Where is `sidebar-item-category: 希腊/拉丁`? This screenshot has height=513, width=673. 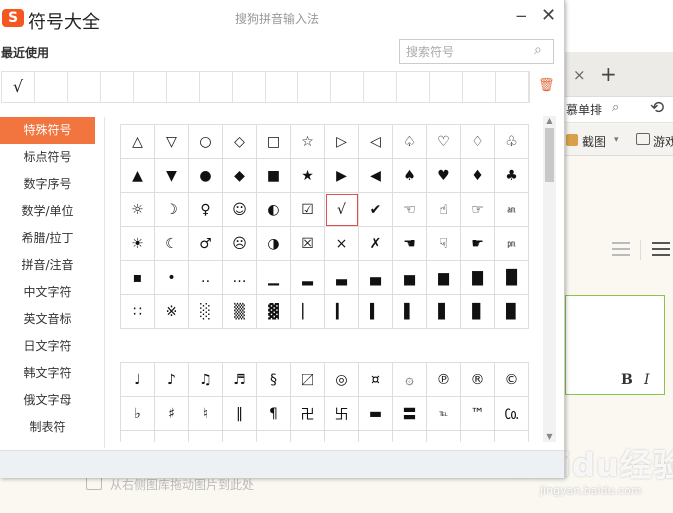
sidebar-item-category: 希腊/拉丁 is located at coordinates (47, 238).